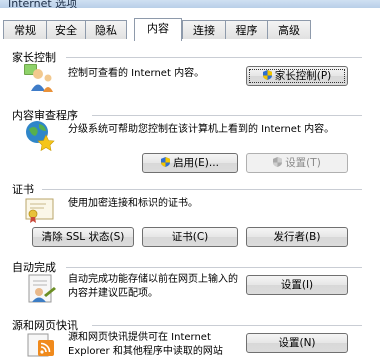 The width and height of the screenshot is (380, 359). I want to click on tab-advanced: 高级, so click(289, 29).